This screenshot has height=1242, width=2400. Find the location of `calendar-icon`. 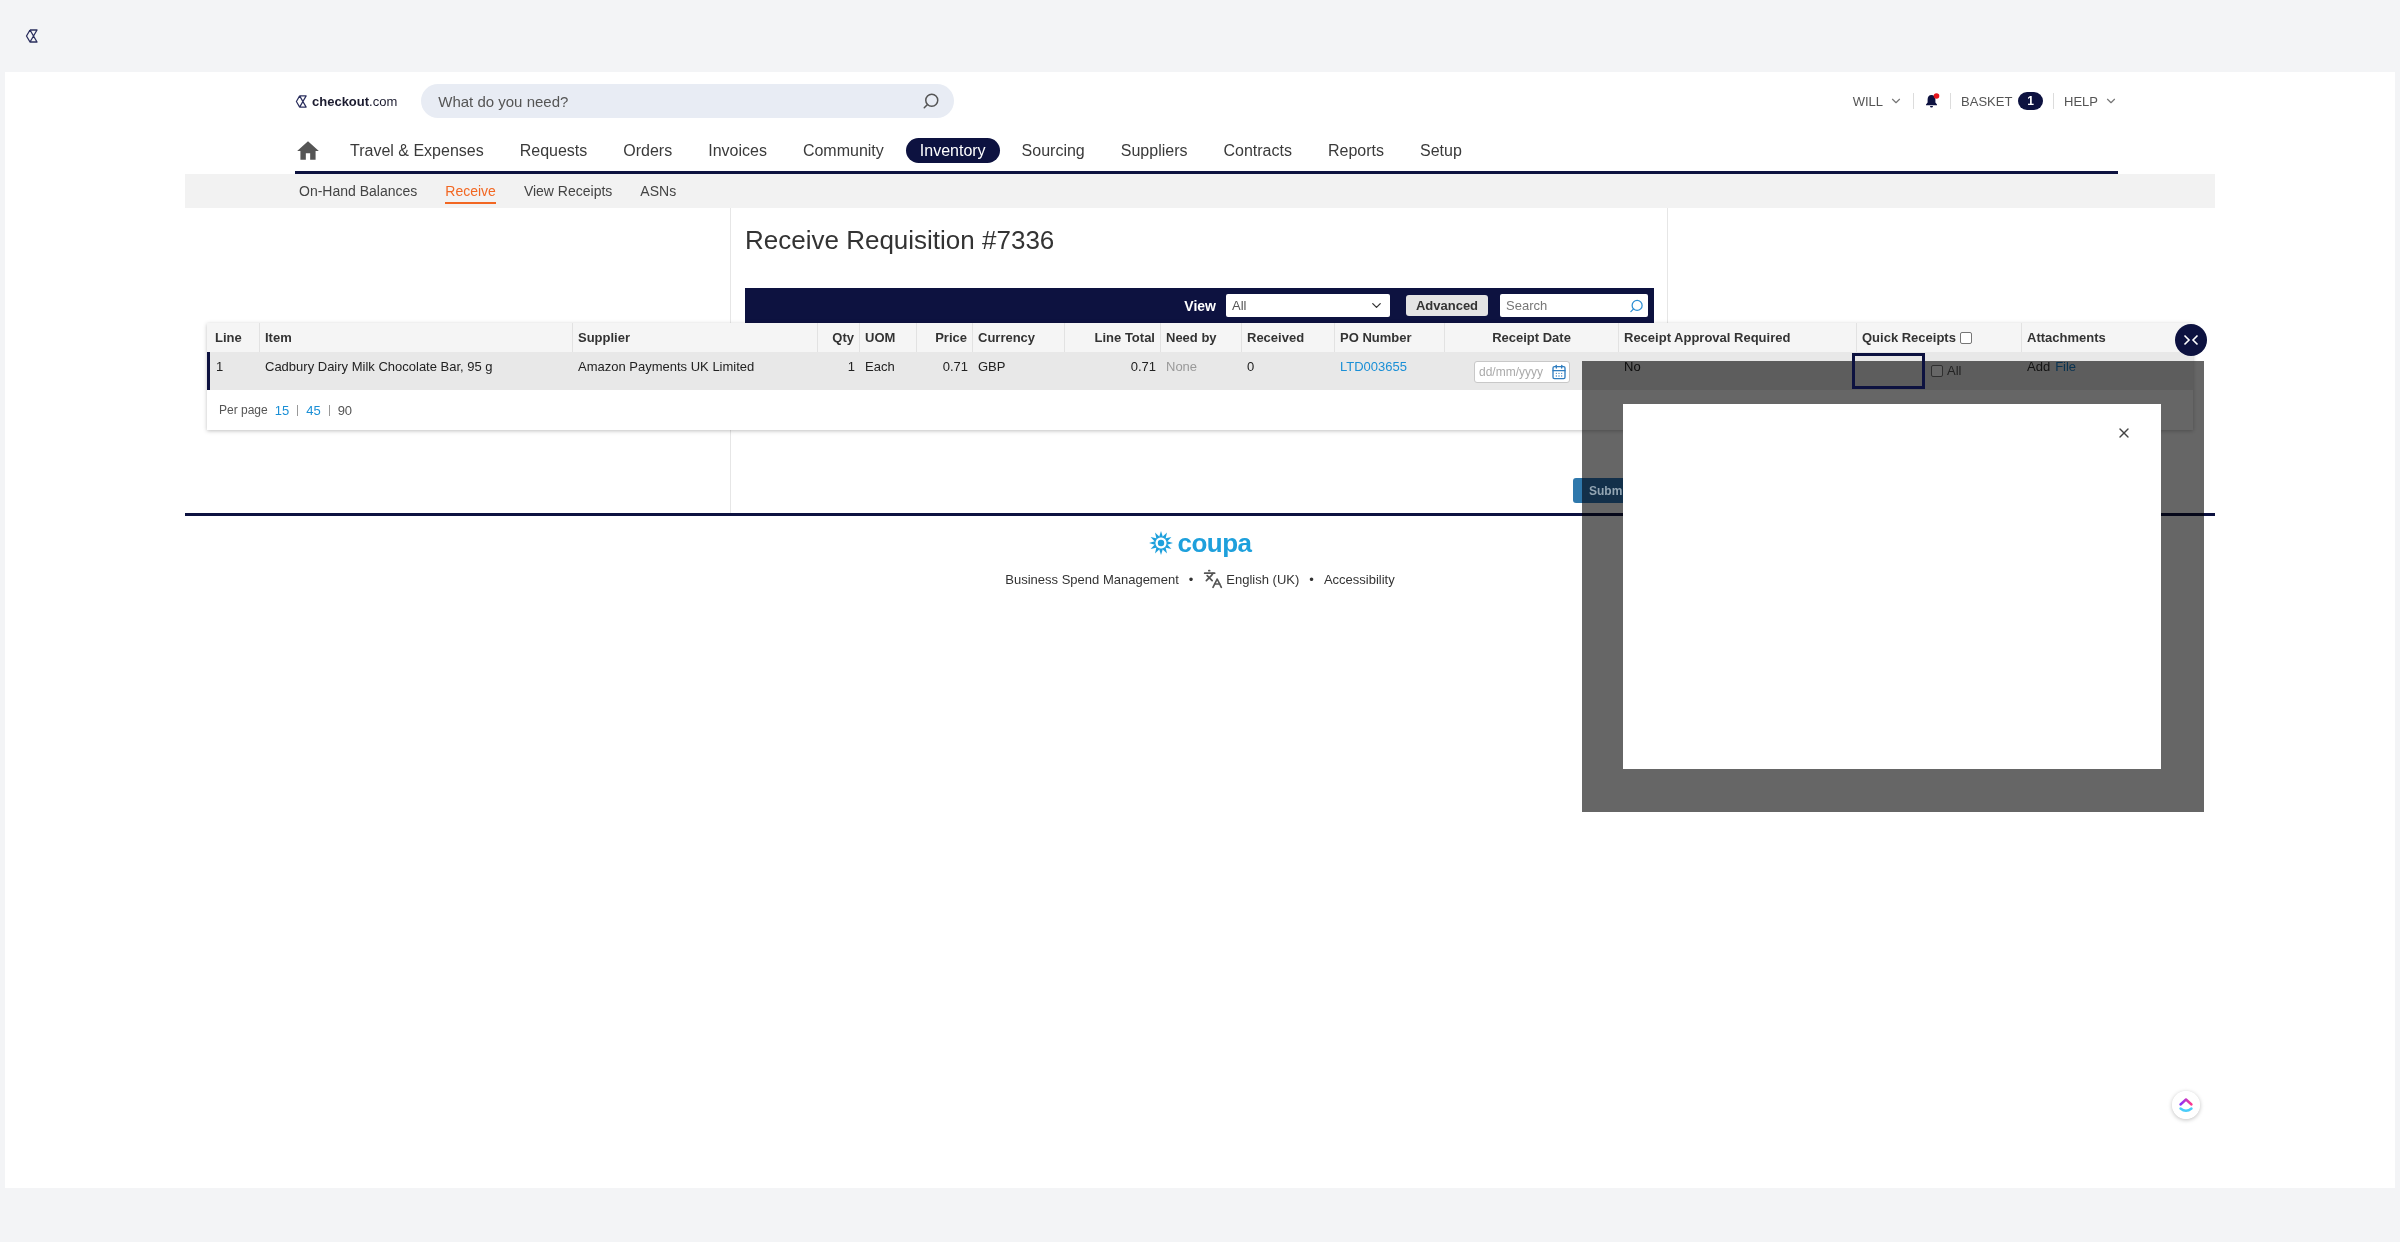

calendar-icon is located at coordinates (1559, 372).